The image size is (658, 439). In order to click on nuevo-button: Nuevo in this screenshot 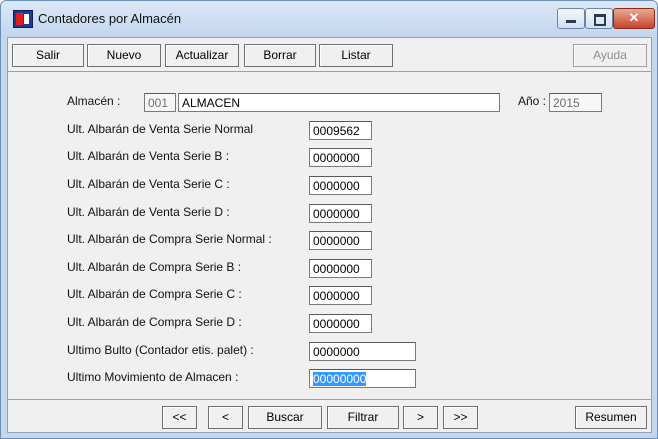, I will do `click(124, 55)`.